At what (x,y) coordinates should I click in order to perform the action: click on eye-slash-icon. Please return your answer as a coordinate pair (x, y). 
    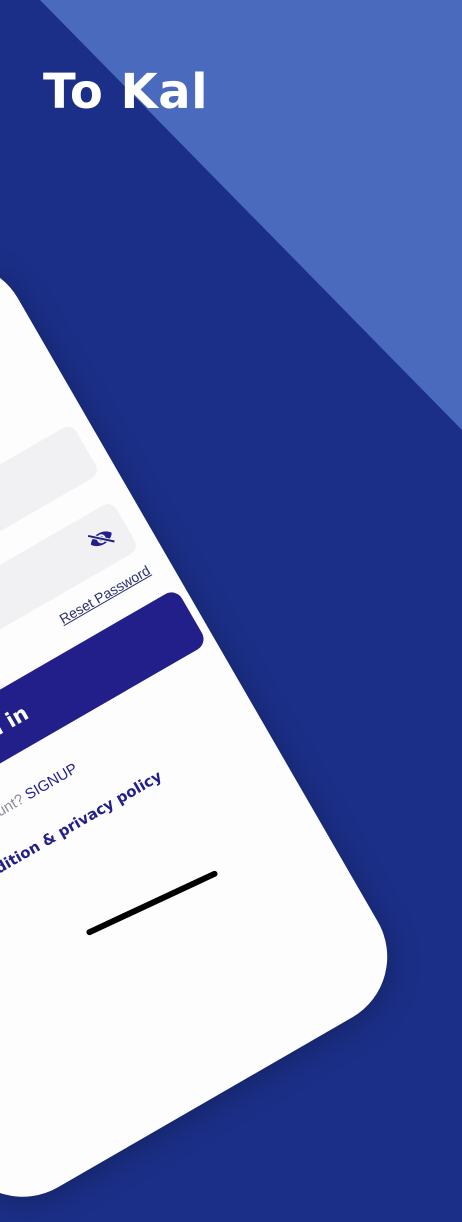
    Looking at the image, I should click on (101, 538).